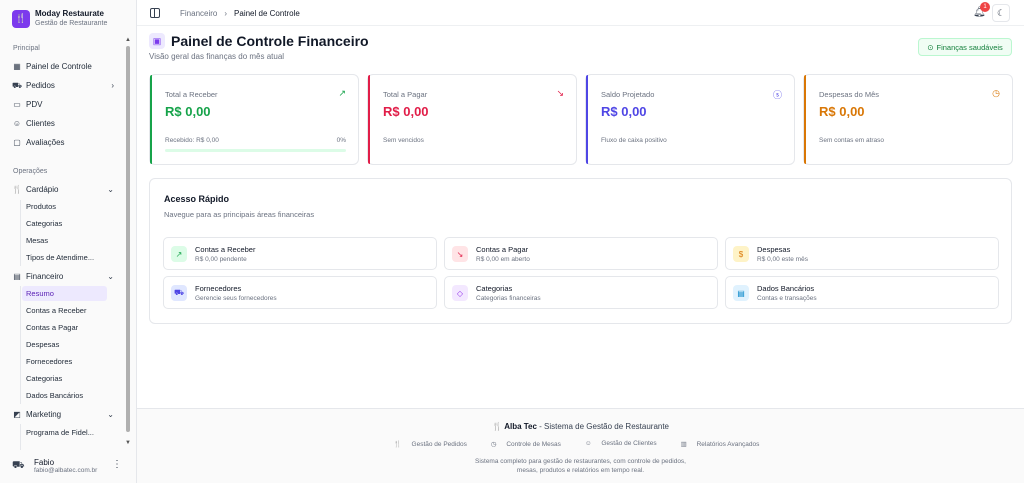 The image size is (1024, 483). What do you see at coordinates (985, 7) in the screenshot?
I see `notification-badge: 1` at bounding box center [985, 7].